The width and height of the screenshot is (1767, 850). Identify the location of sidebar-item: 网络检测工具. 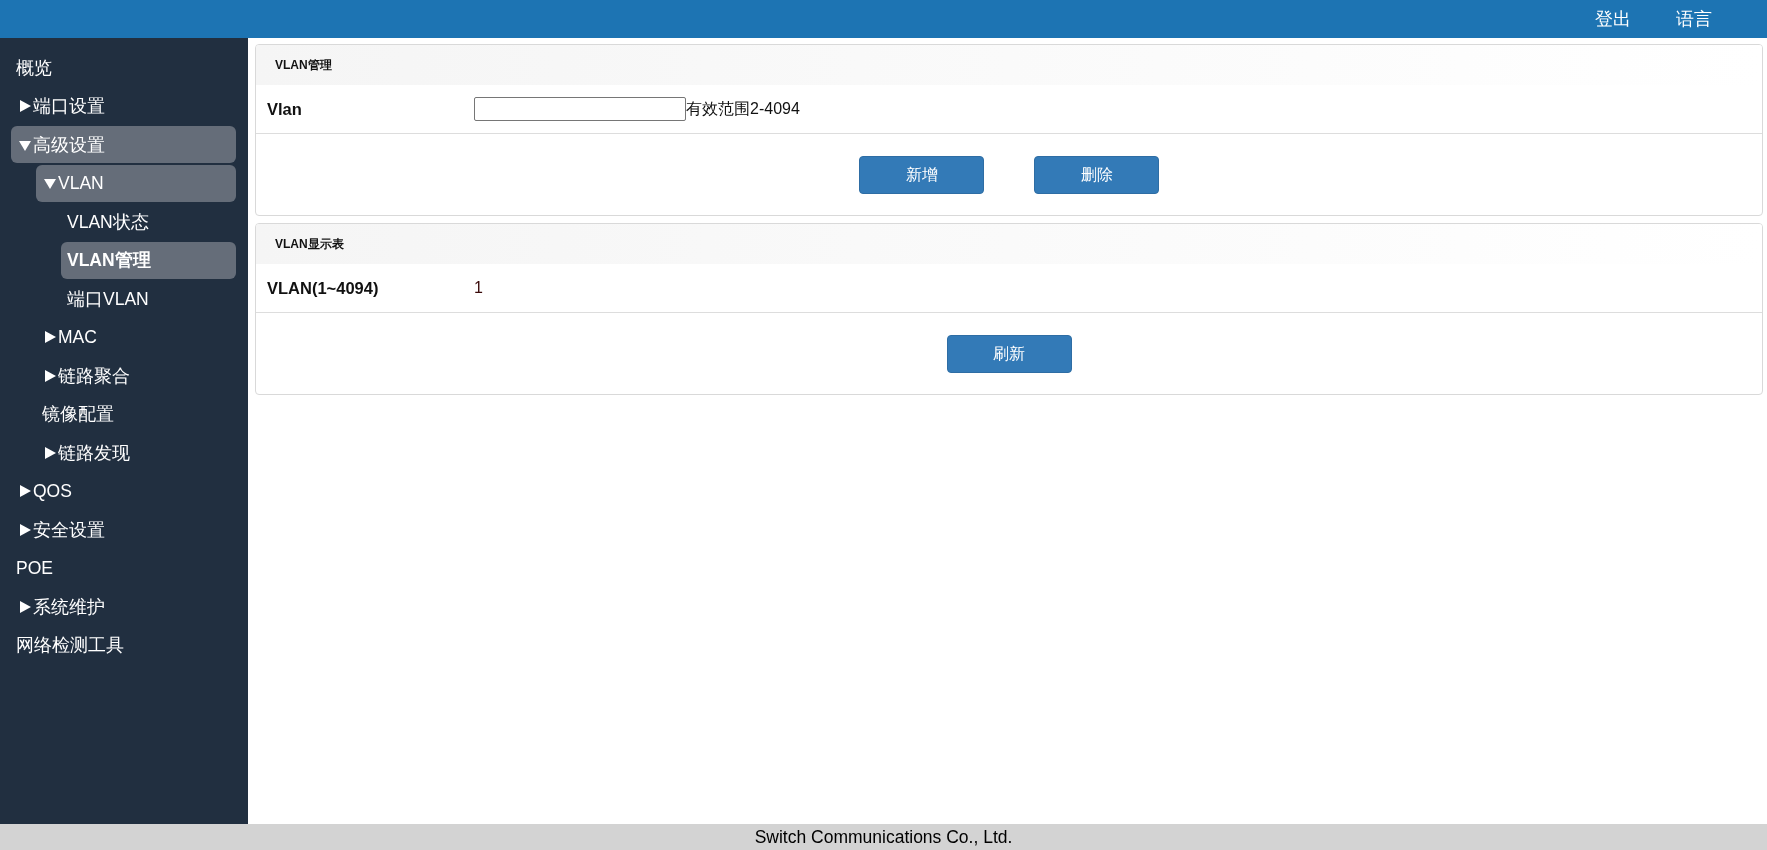
(123, 645).